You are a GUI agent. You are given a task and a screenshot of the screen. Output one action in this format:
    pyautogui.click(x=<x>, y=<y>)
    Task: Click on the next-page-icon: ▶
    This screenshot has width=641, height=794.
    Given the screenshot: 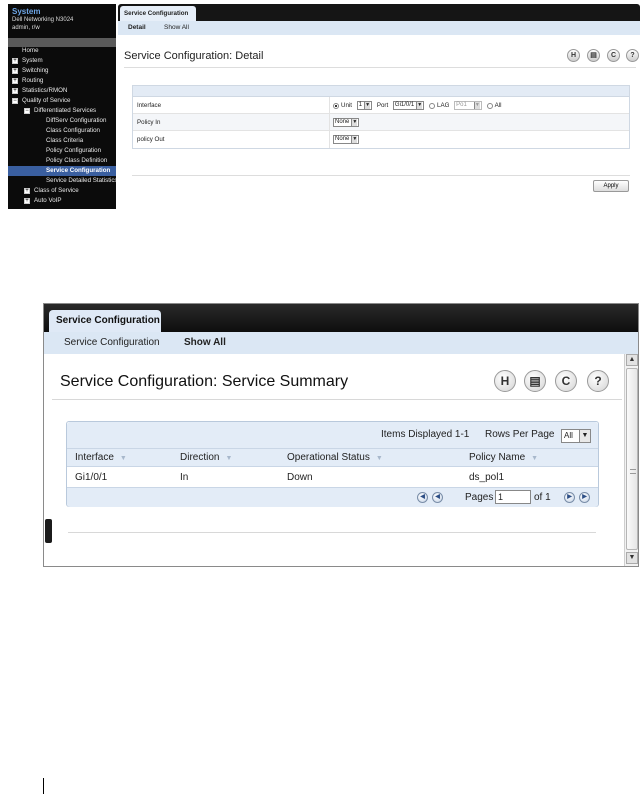 What is the action you would take?
    pyautogui.click(x=569, y=497)
    